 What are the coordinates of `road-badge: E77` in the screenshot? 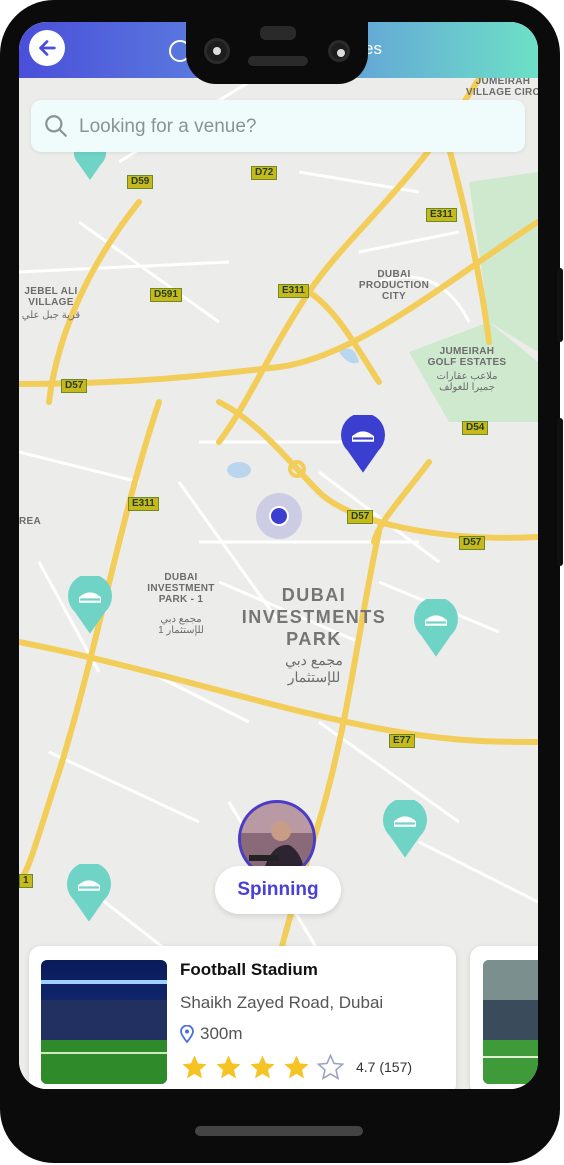 It's located at (402, 741).